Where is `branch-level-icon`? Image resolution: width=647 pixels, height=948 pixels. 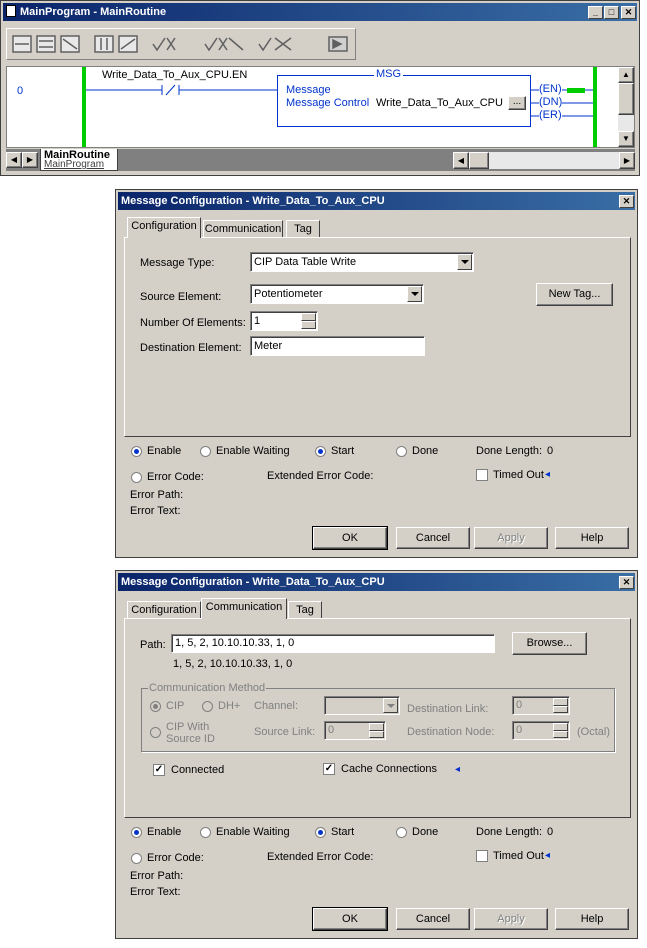
branch-level-icon is located at coordinates (70, 44).